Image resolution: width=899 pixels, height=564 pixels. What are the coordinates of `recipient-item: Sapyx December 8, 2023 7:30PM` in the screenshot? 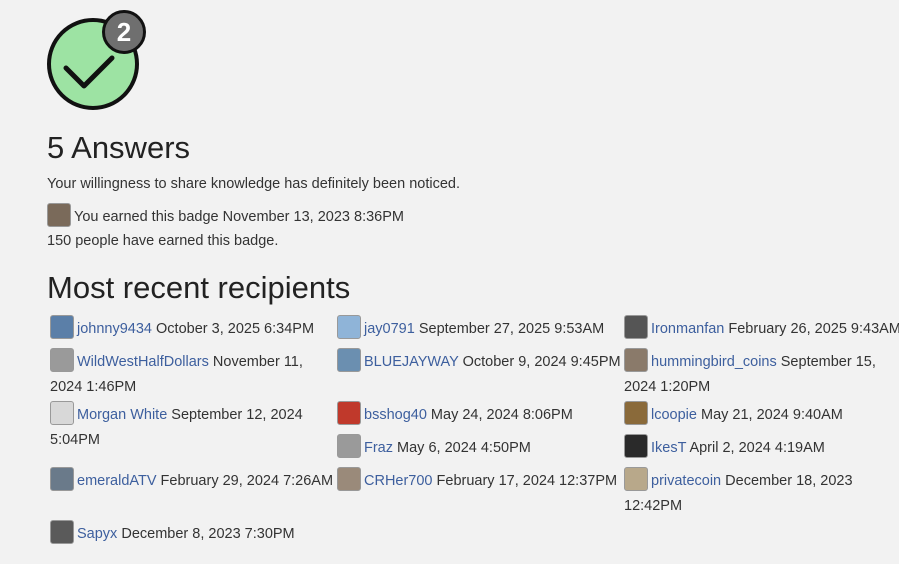 It's located at (192, 533).